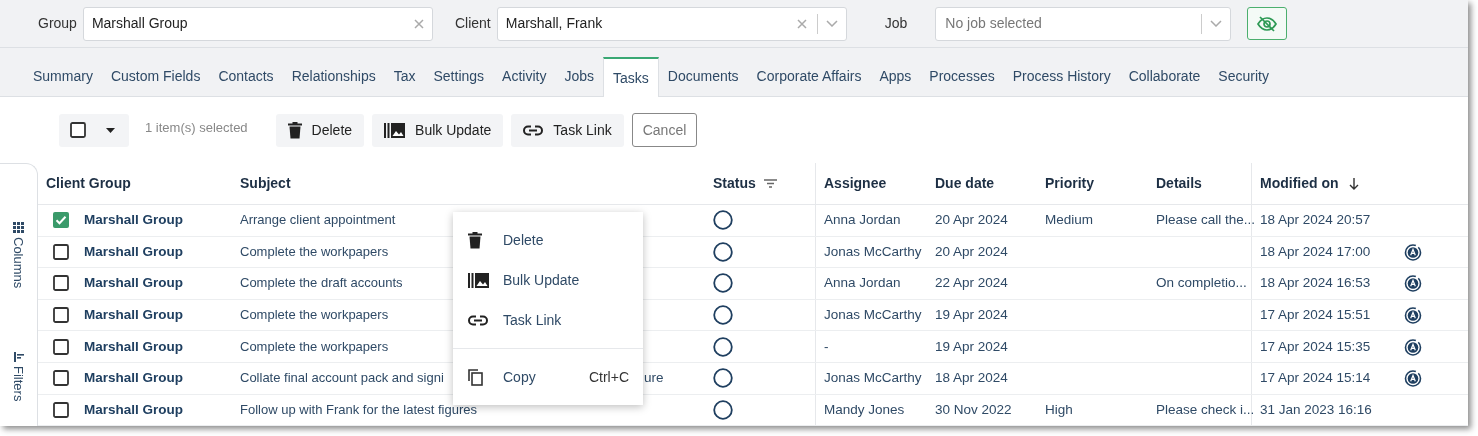  Describe the element at coordinates (533, 130) in the screenshot. I see `link-icon` at that location.